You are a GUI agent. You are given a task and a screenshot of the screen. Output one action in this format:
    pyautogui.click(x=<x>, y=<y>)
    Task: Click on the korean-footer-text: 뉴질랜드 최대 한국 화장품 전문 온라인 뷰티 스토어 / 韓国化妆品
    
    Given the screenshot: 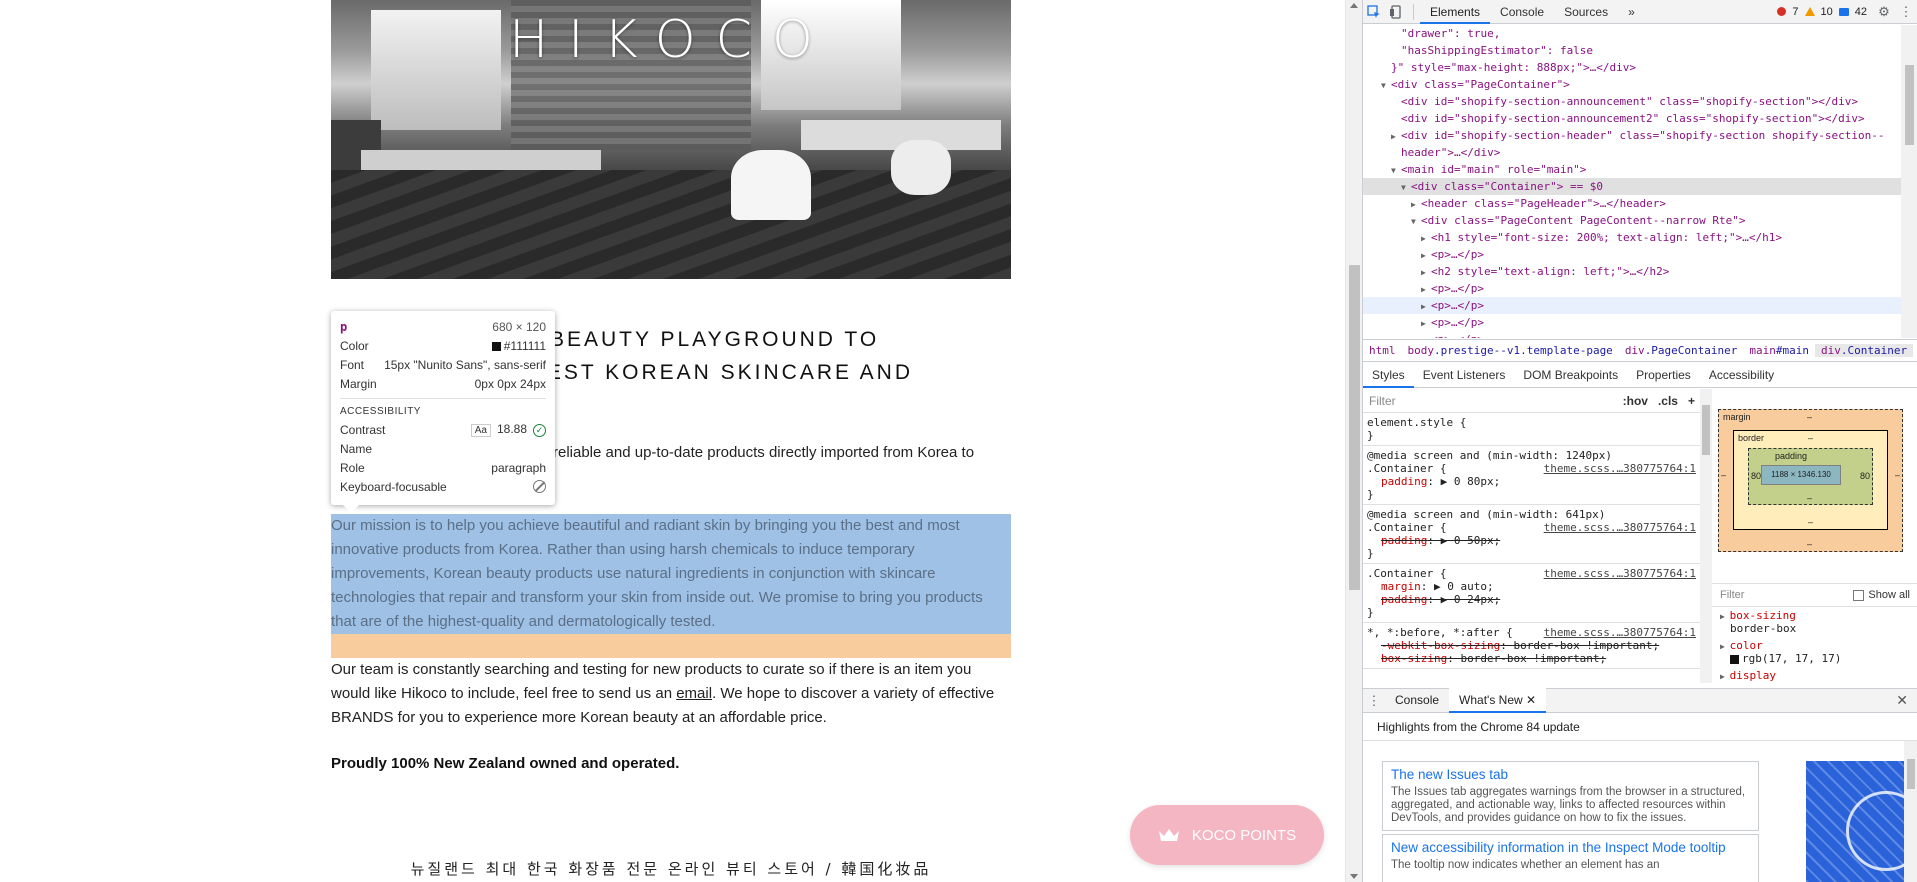 What is the action you would take?
    pyautogui.click(x=671, y=869)
    